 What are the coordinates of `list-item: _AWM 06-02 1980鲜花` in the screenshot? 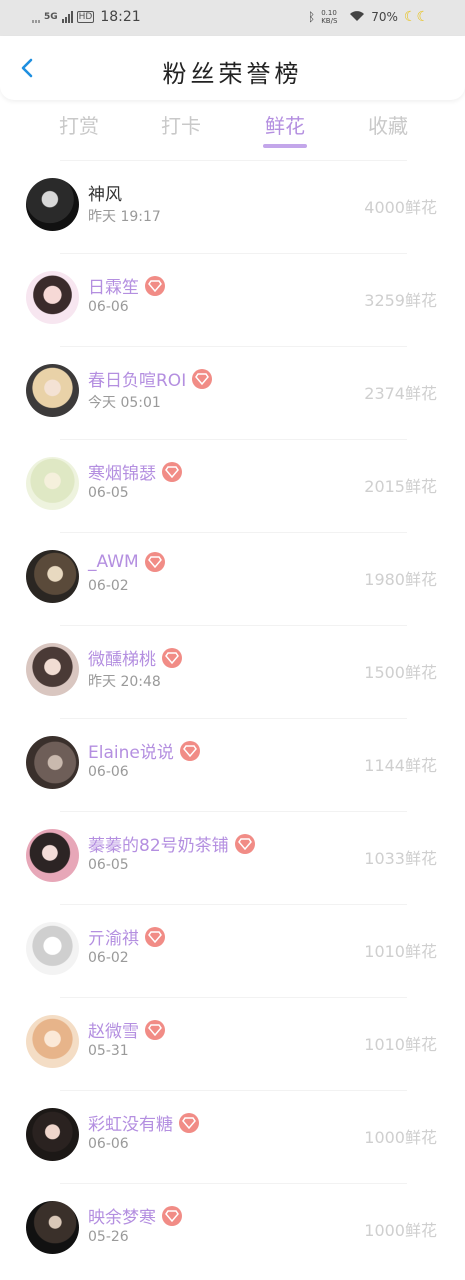 It's located at (232, 578).